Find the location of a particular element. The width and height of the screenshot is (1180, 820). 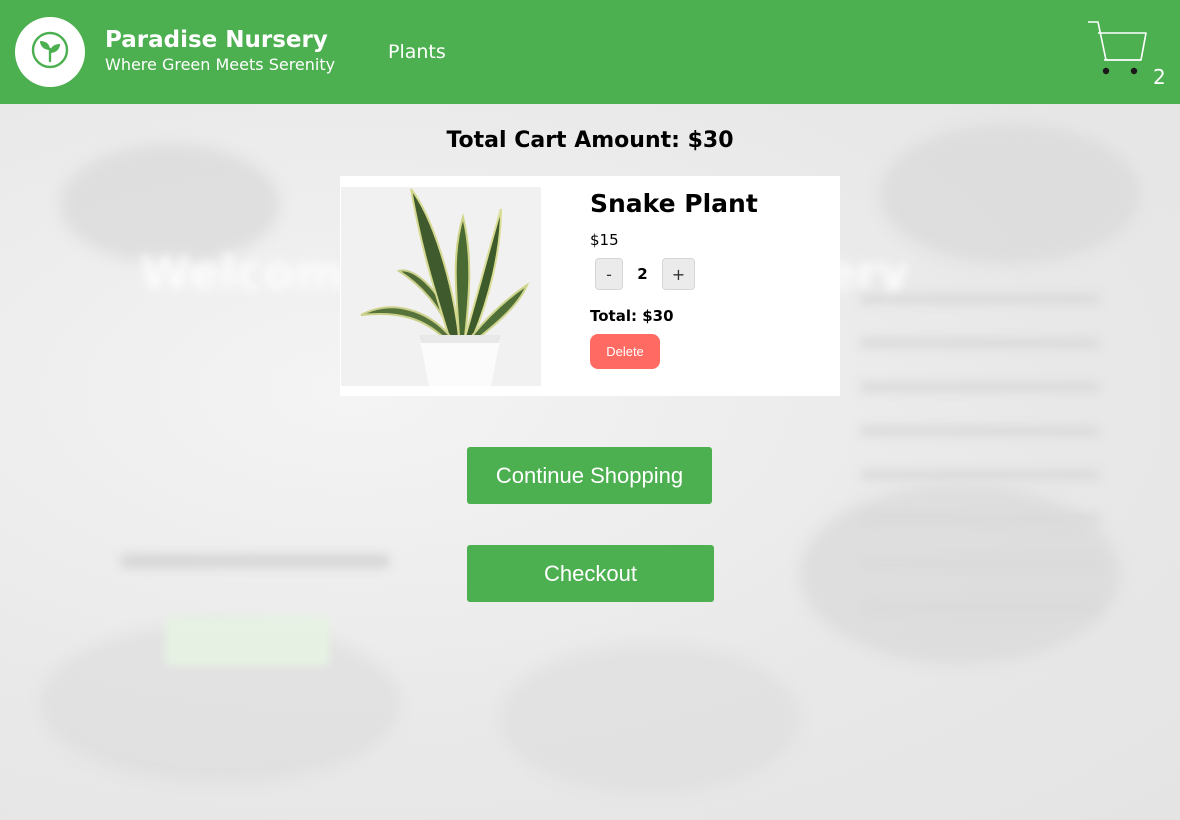

nav-link-plants: Plants is located at coordinates (417, 52).